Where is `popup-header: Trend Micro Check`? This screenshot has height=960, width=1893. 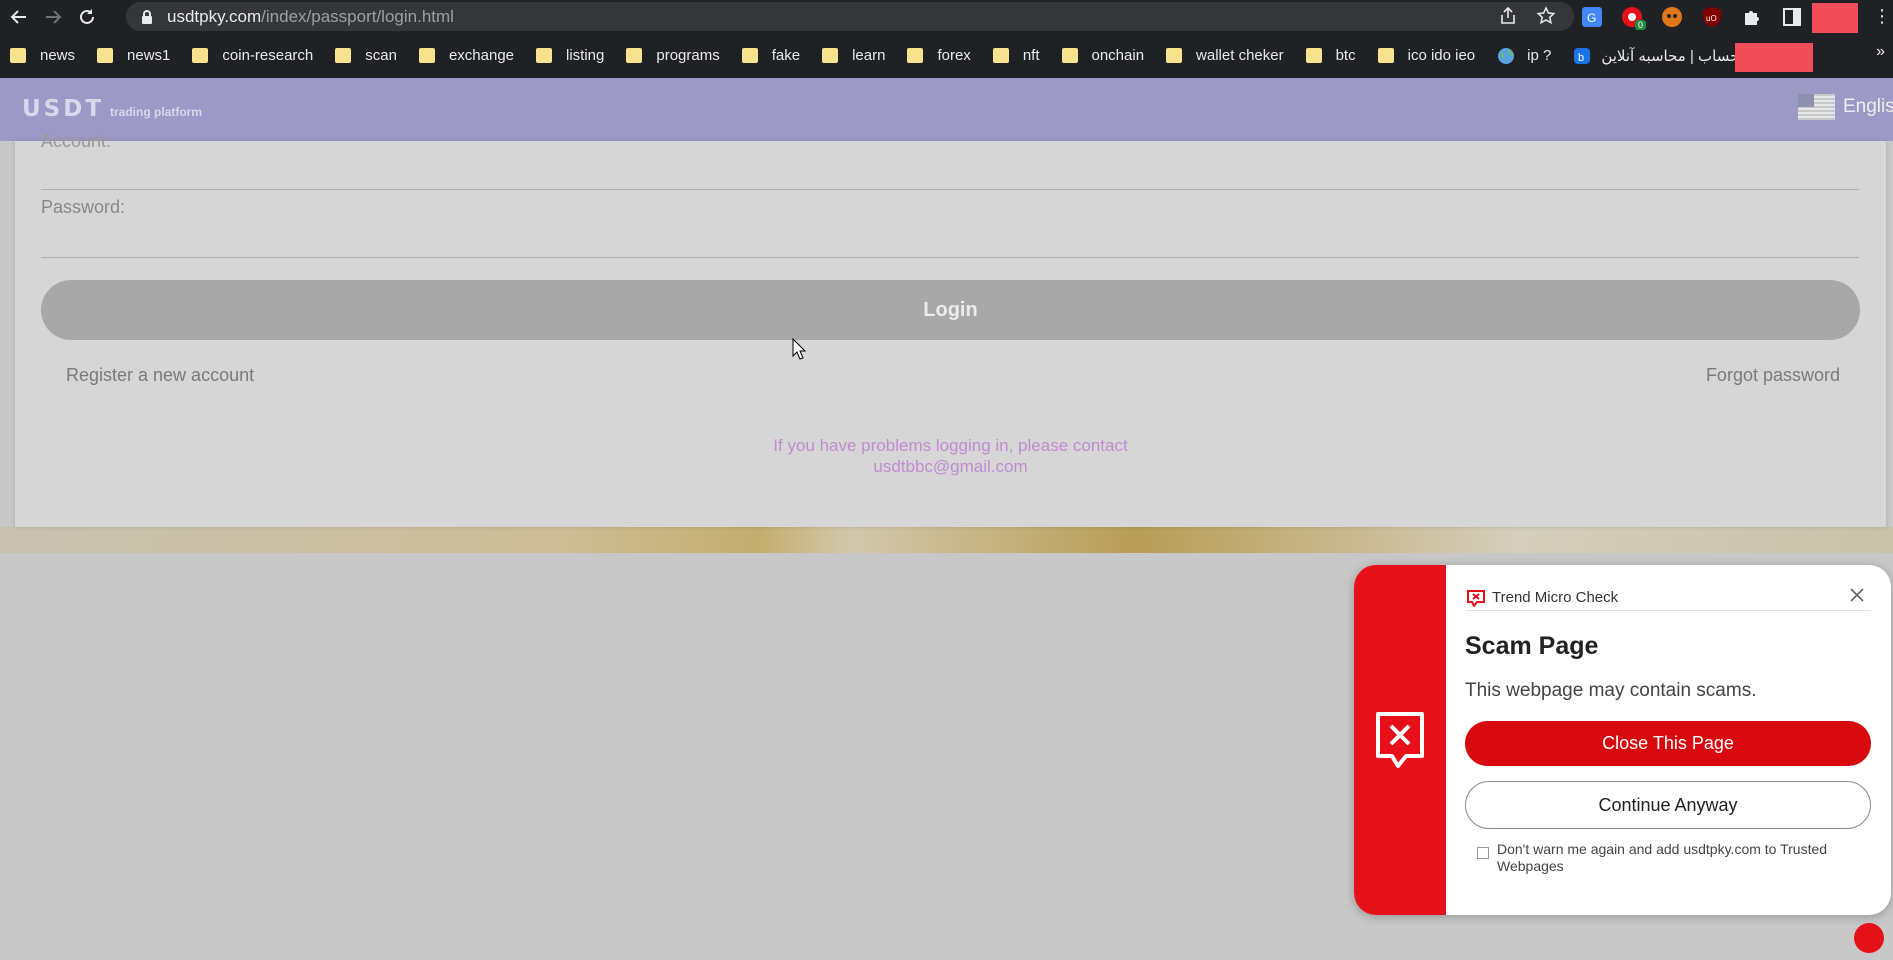 popup-header: Trend Micro Check is located at coordinates (1668, 598).